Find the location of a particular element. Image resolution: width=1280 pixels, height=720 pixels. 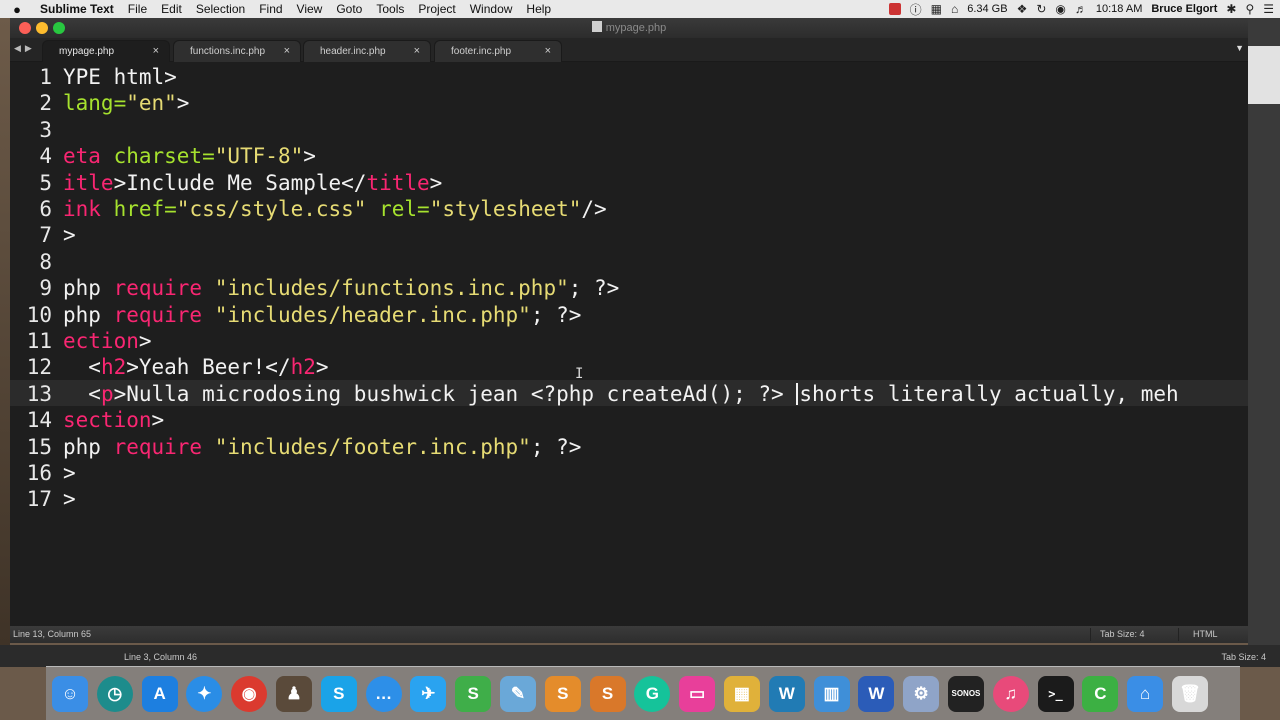

title-bar: mypage.php is located at coordinates (629, 28).